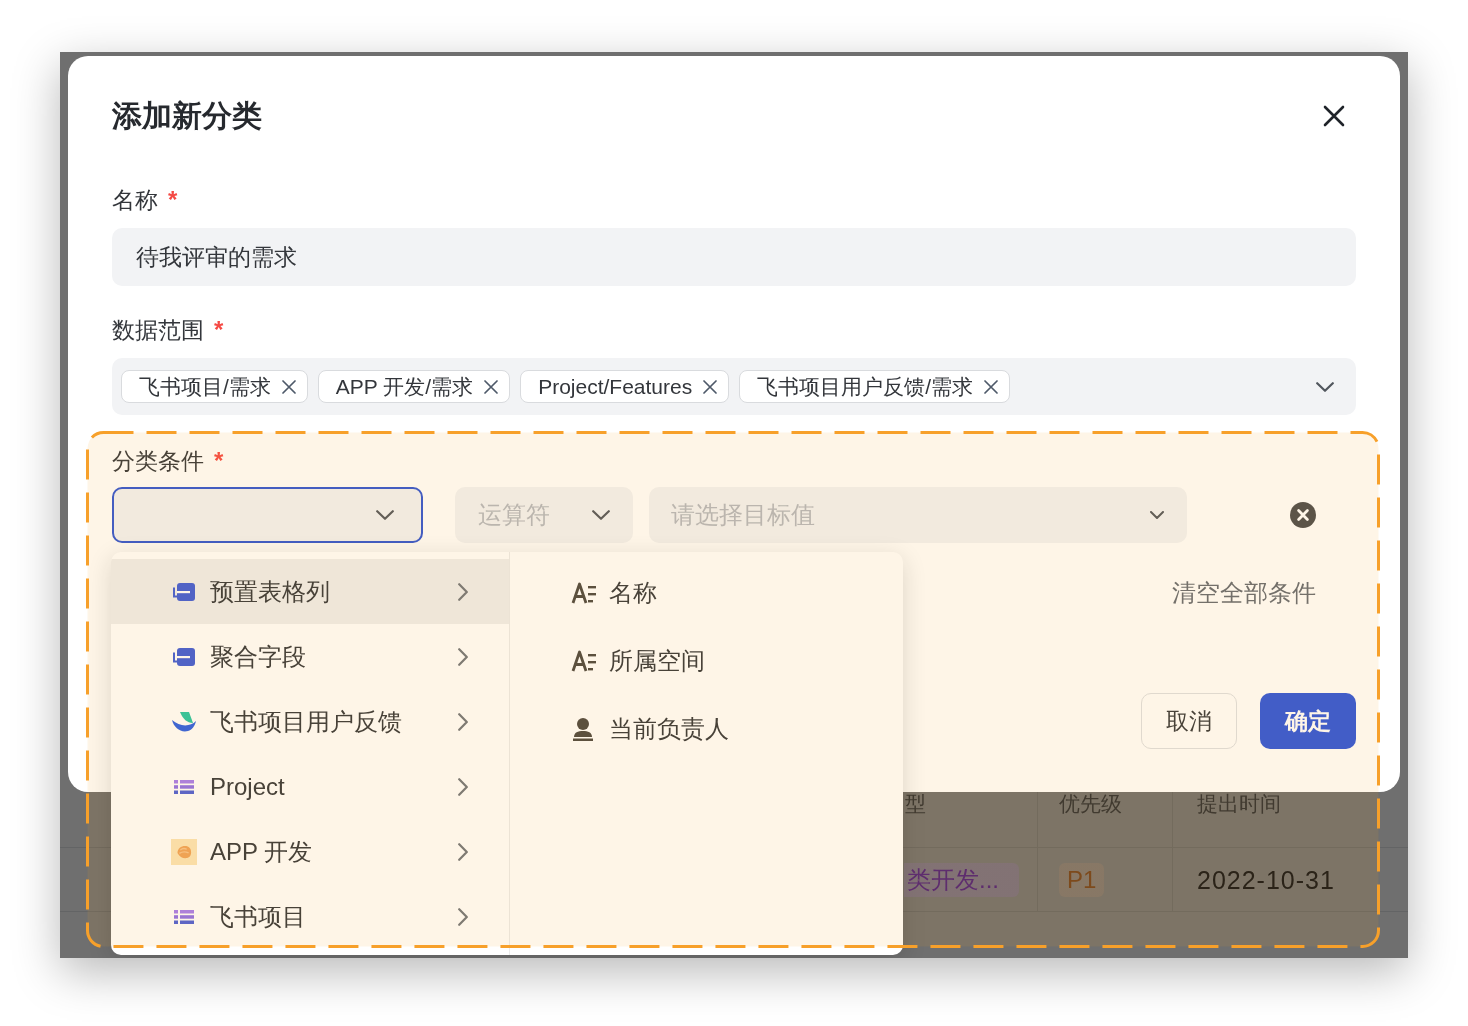 The height and width of the screenshot is (1026, 1468). Describe the element at coordinates (1239, 804) in the screenshot. I see `column-header: 提出时间` at that location.